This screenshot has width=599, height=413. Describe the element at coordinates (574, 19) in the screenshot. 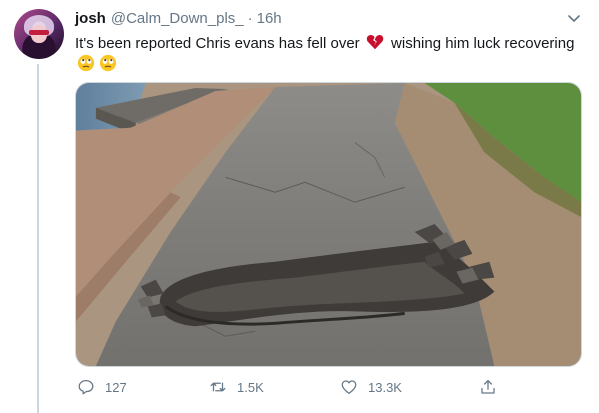

I see `chevron-down-icon` at that location.